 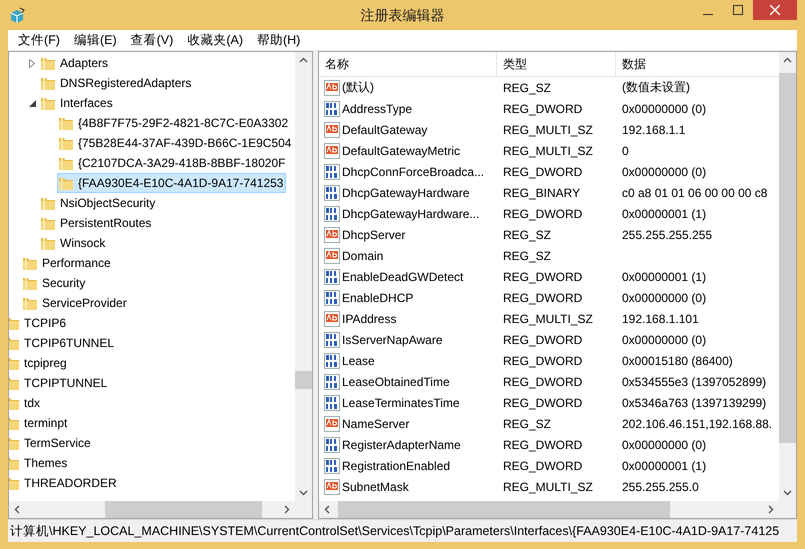 I want to click on value-data: 192.168.1.1, so click(x=654, y=129).